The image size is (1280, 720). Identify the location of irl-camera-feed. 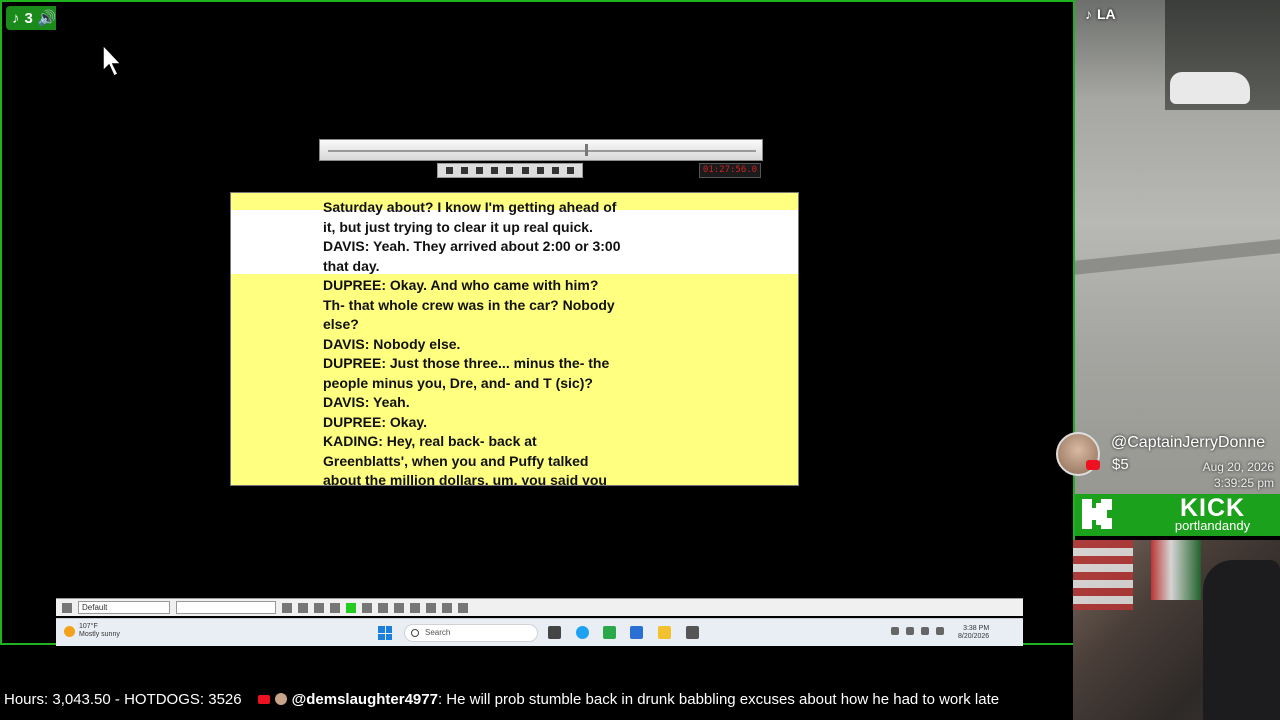
(1177, 247).